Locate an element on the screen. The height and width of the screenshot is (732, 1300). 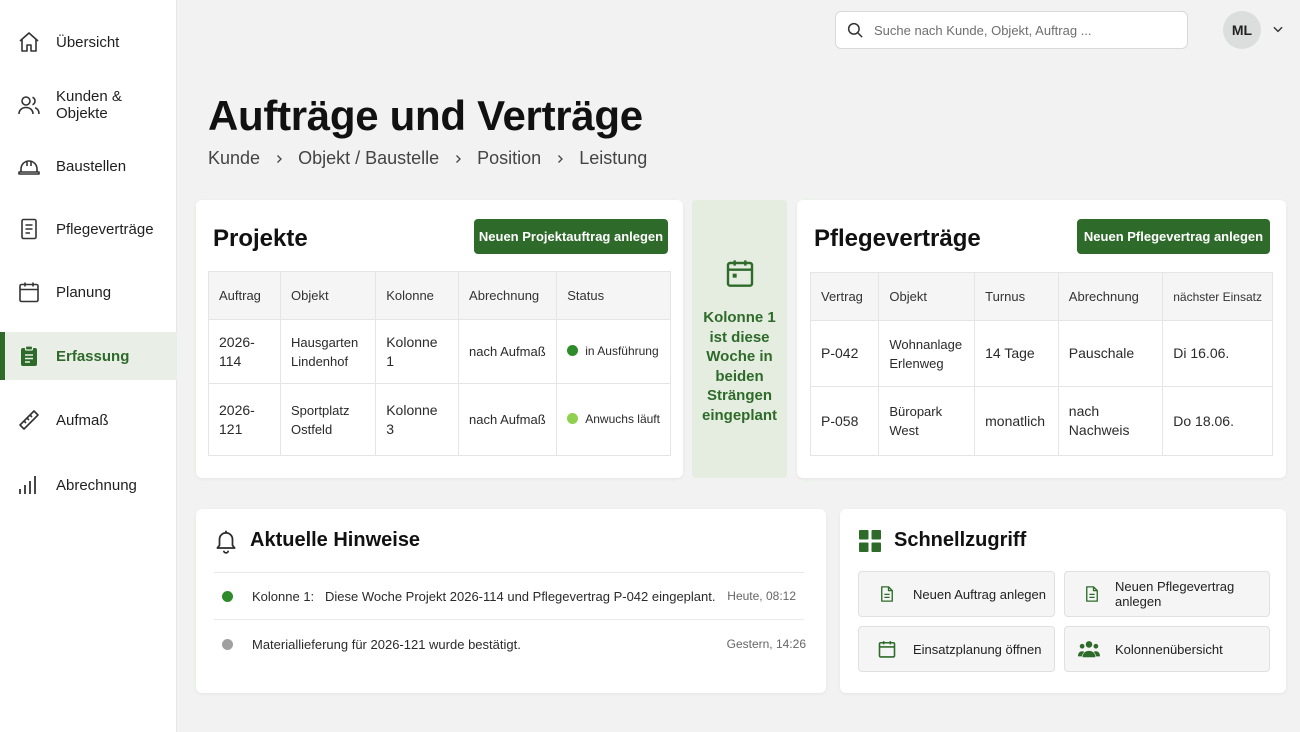
clipboard-icon is located at coordinates (29, 356).